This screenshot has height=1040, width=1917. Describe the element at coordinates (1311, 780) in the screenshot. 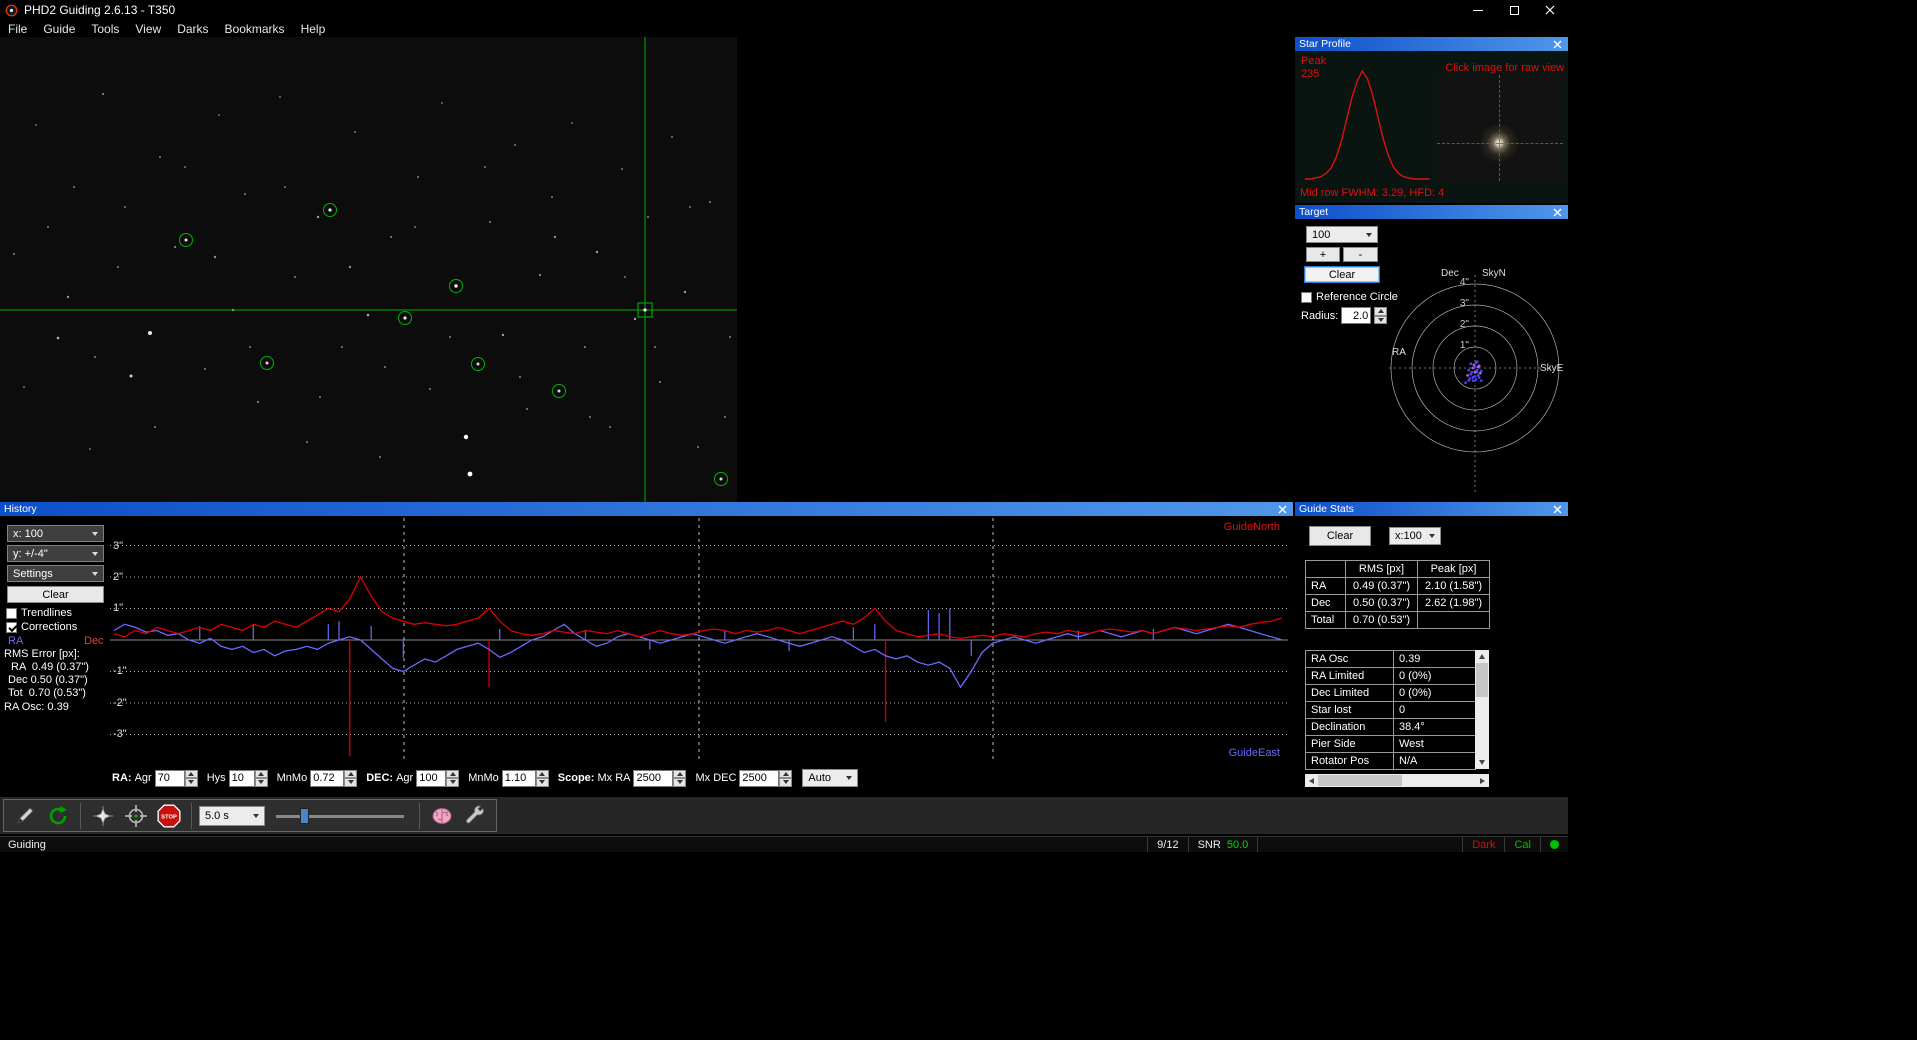

I see `scroll-left-icon` at that location.